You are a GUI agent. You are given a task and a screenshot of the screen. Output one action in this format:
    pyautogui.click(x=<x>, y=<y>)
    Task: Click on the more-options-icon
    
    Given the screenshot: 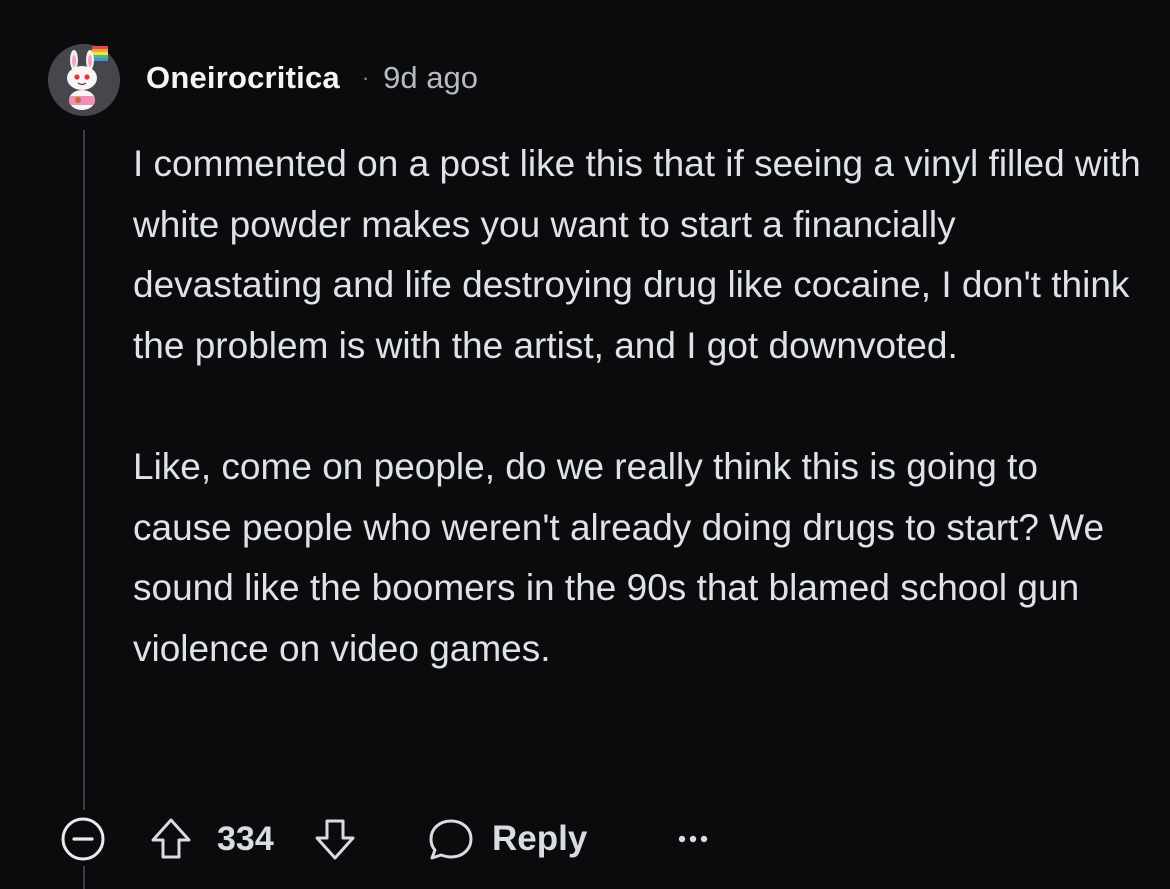 What is the action you would take?
    pyautogui.click(x=694, y=839)
    